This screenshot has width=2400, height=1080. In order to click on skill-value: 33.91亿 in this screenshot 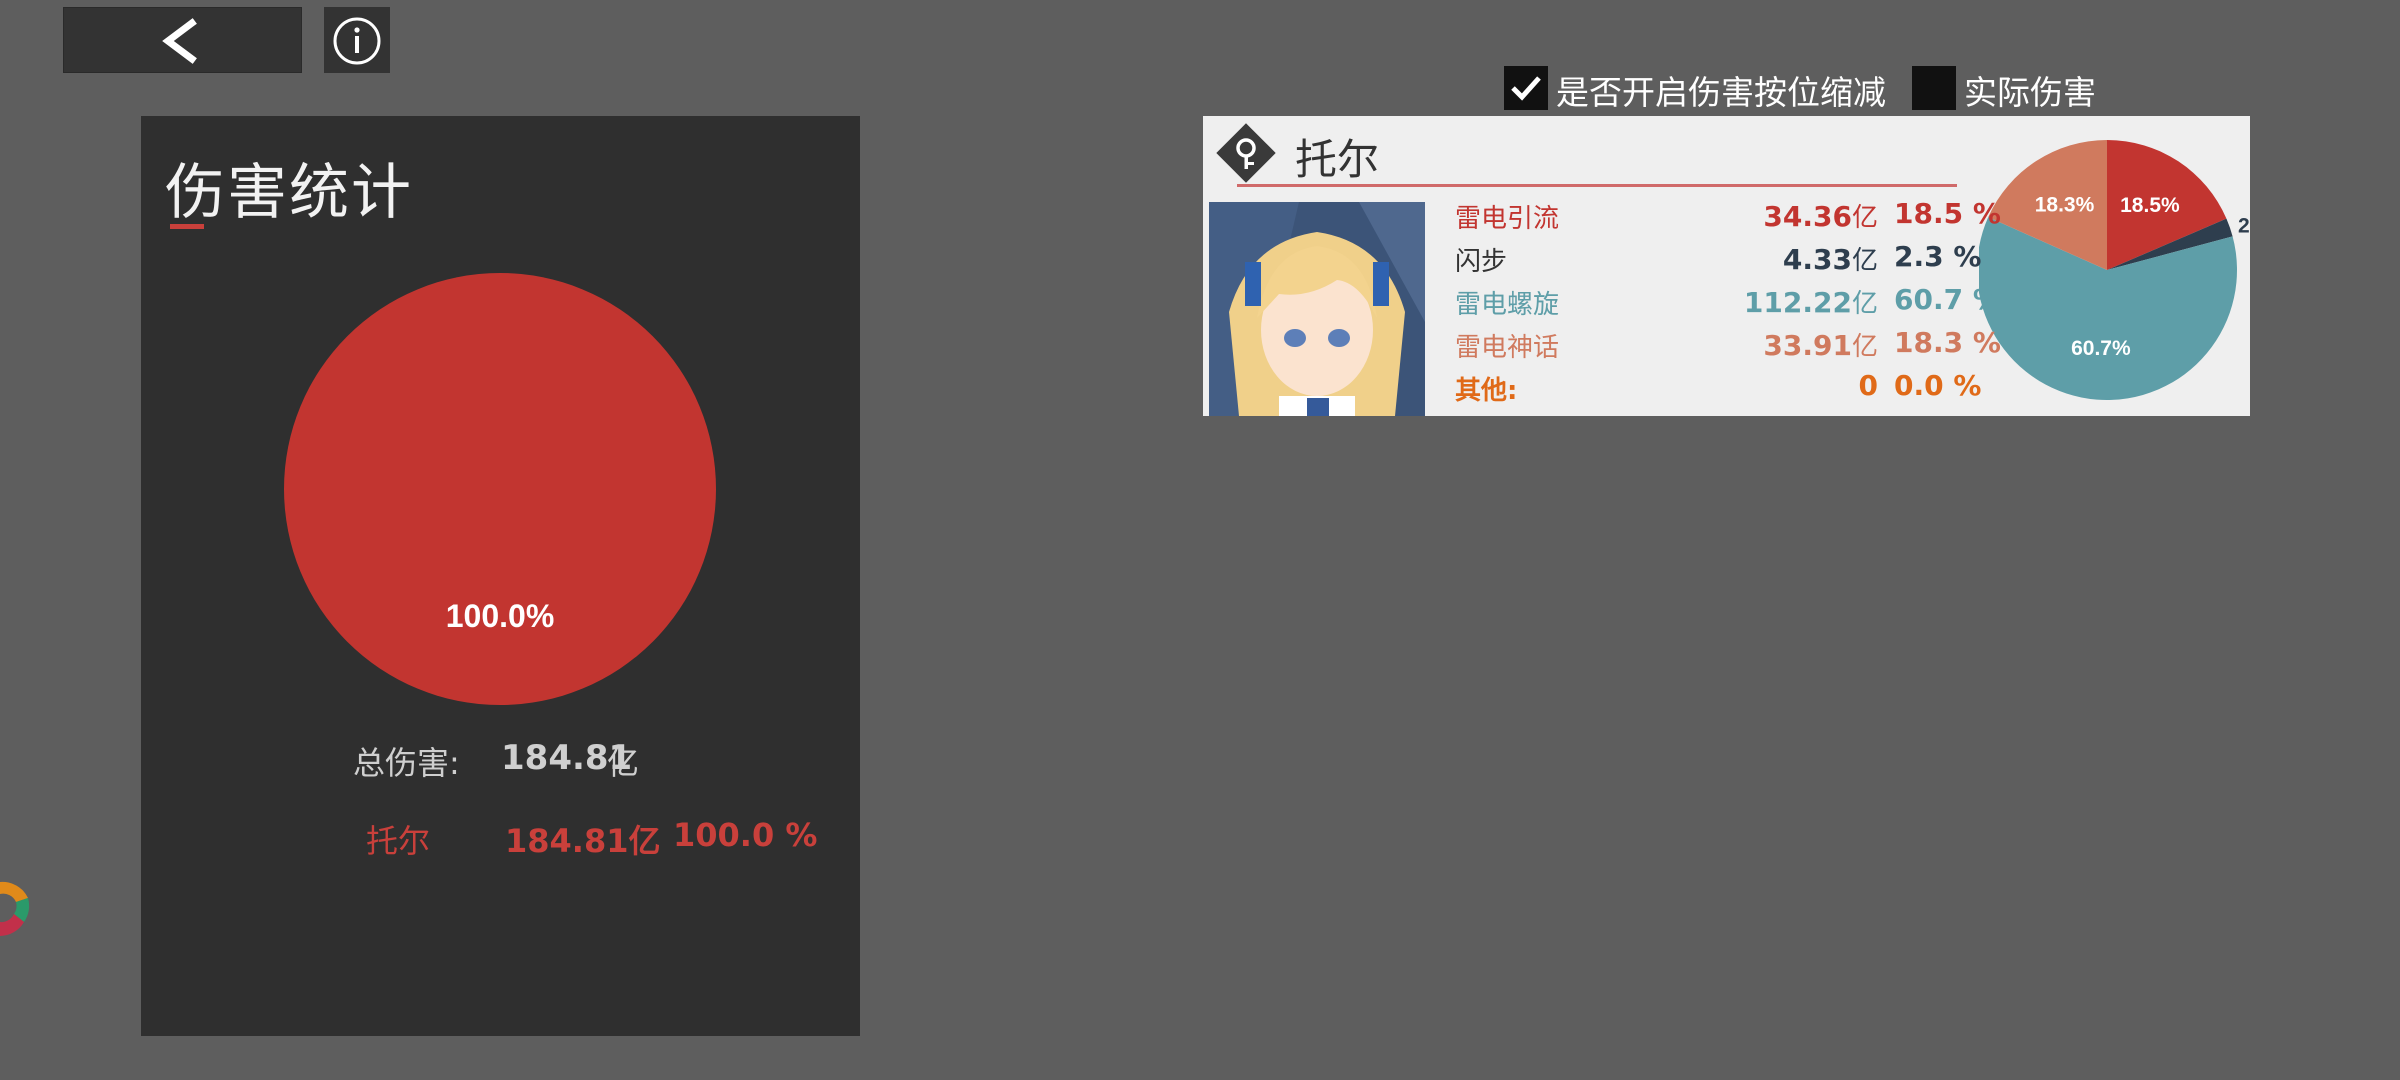, I will do `click(1820, 344)`.